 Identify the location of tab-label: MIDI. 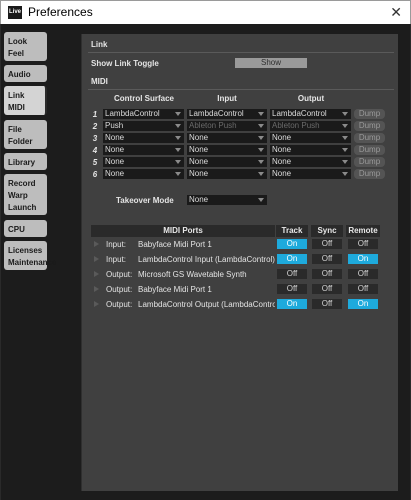
(16, 107).